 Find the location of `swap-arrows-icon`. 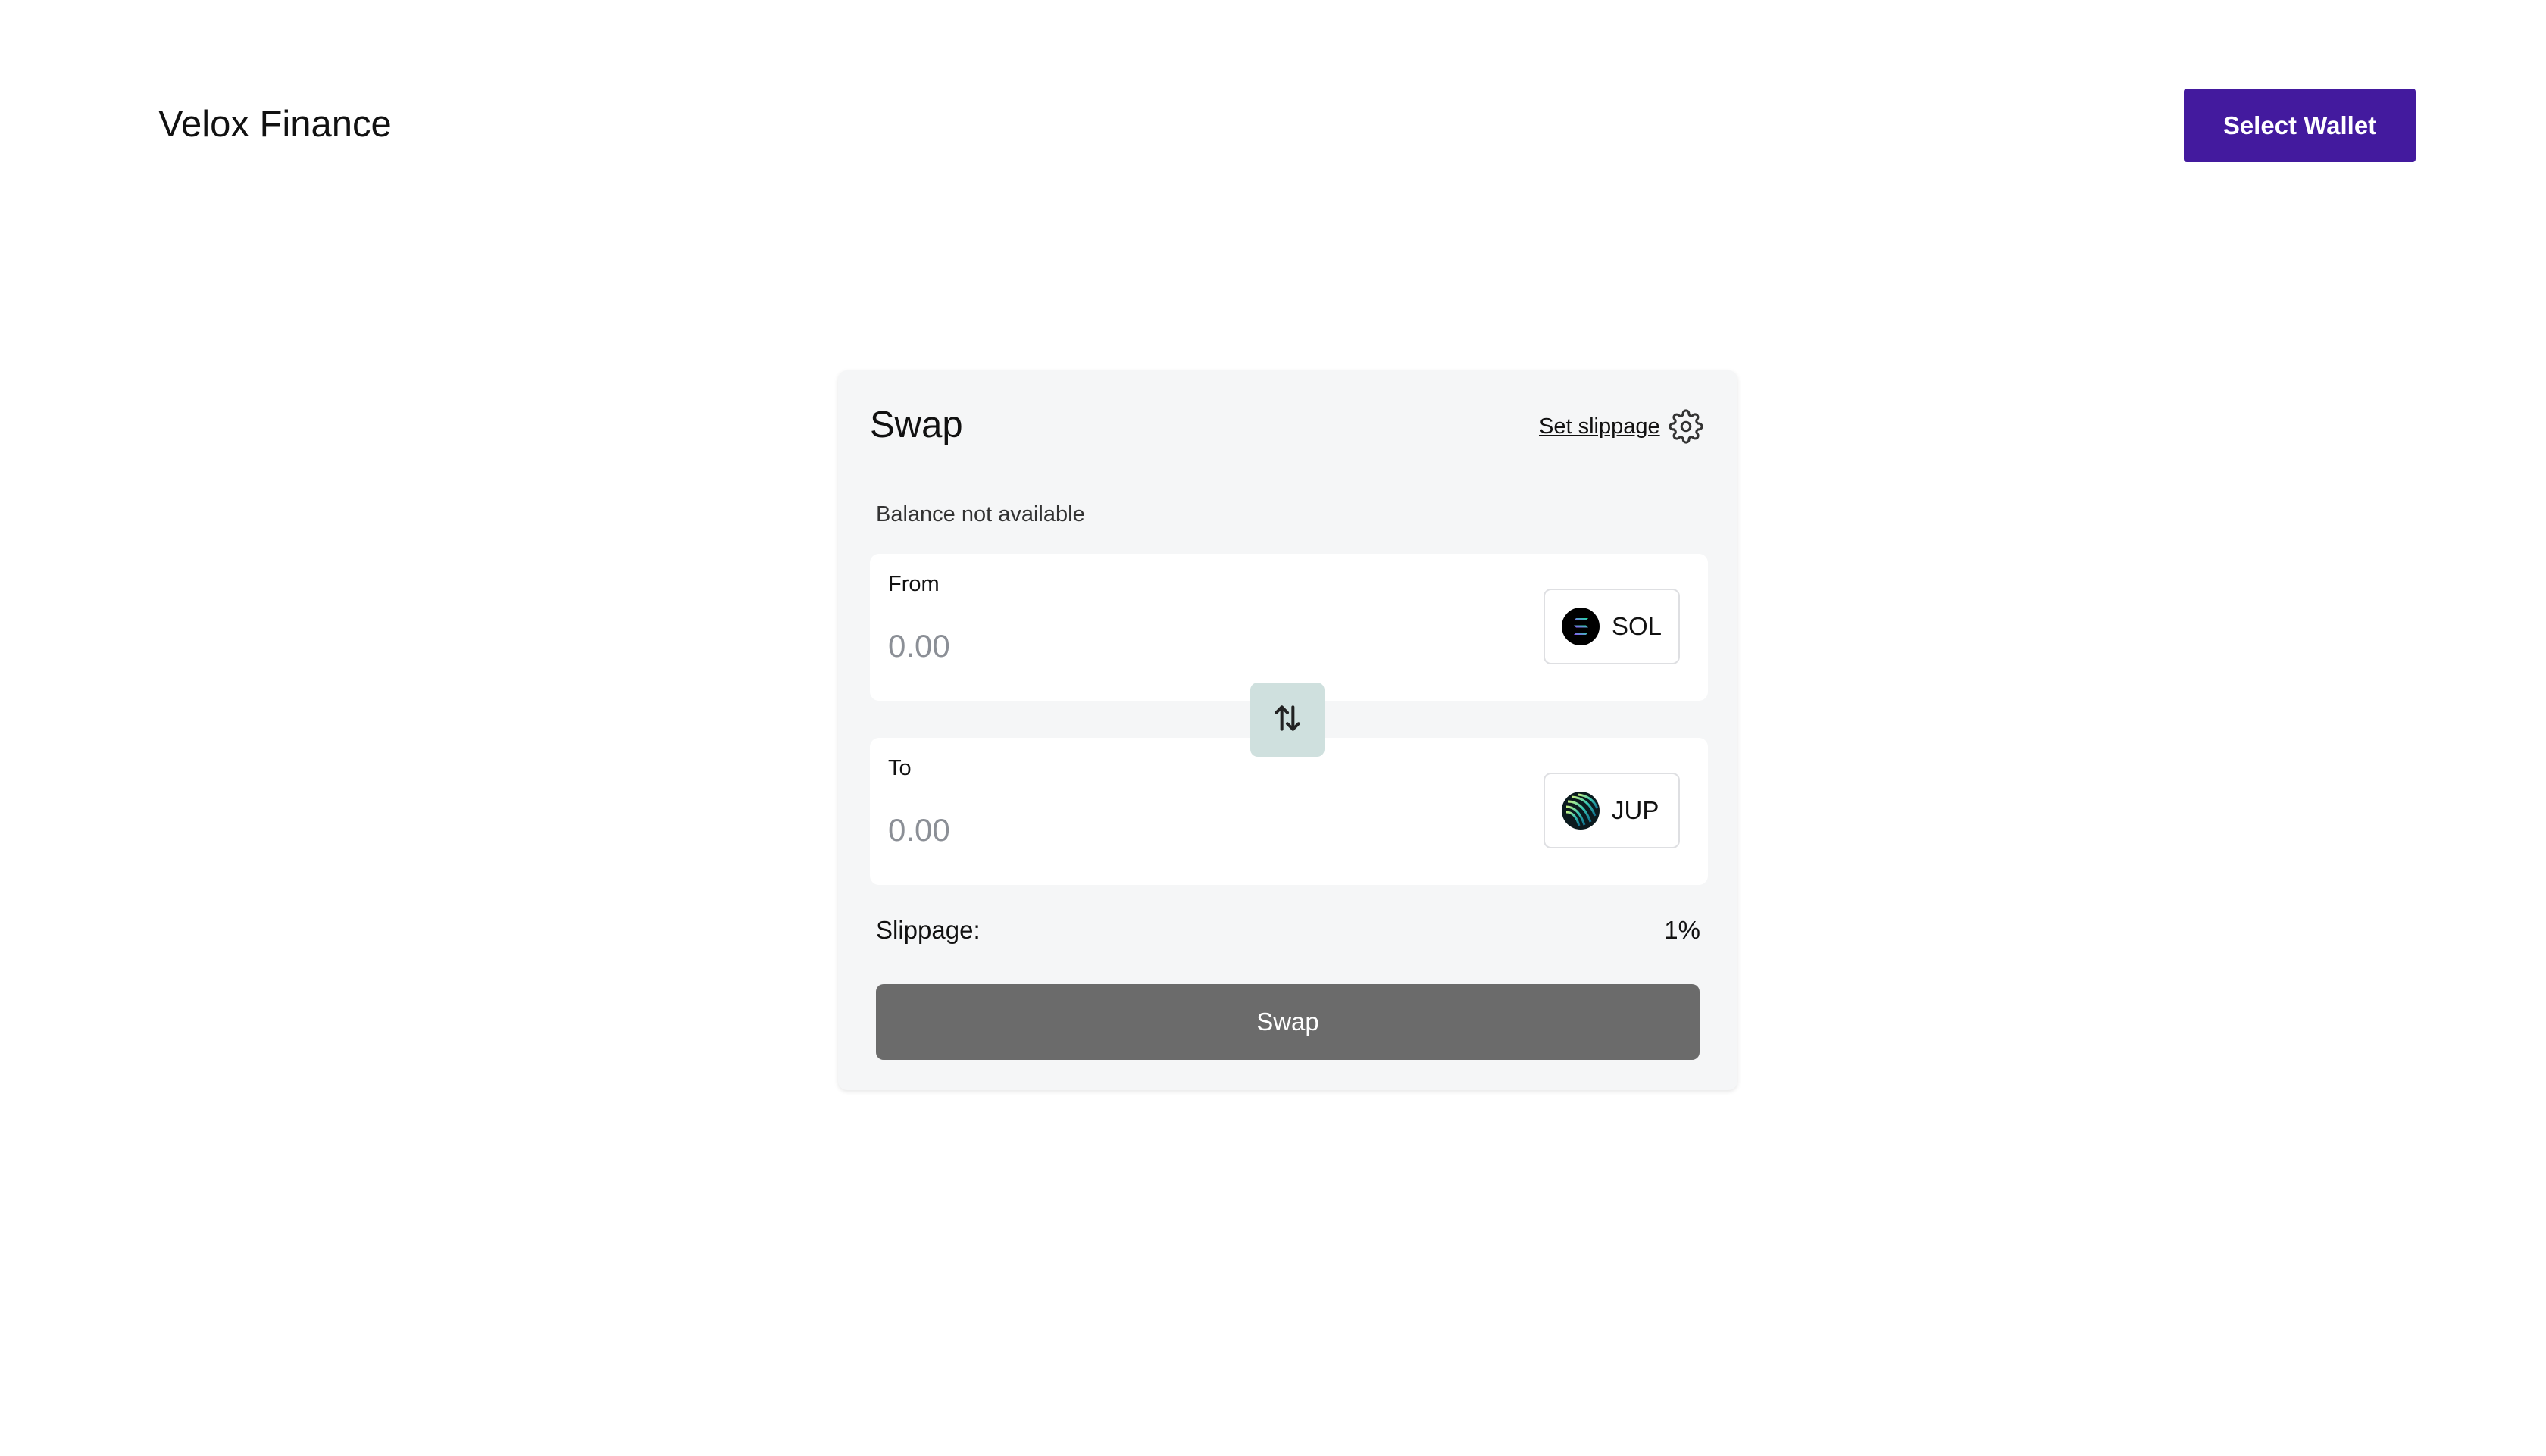

swap-arrows-icon is located at coordinates (1287, 720).